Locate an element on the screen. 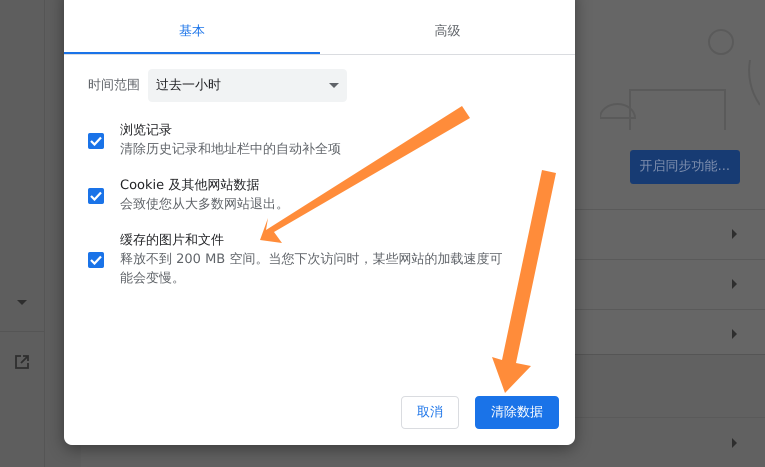 Image resolution: width=765 pixels, height=467 pixels. item-title: Cookie 及其他网站数据 is located at coordinates (190, 186).